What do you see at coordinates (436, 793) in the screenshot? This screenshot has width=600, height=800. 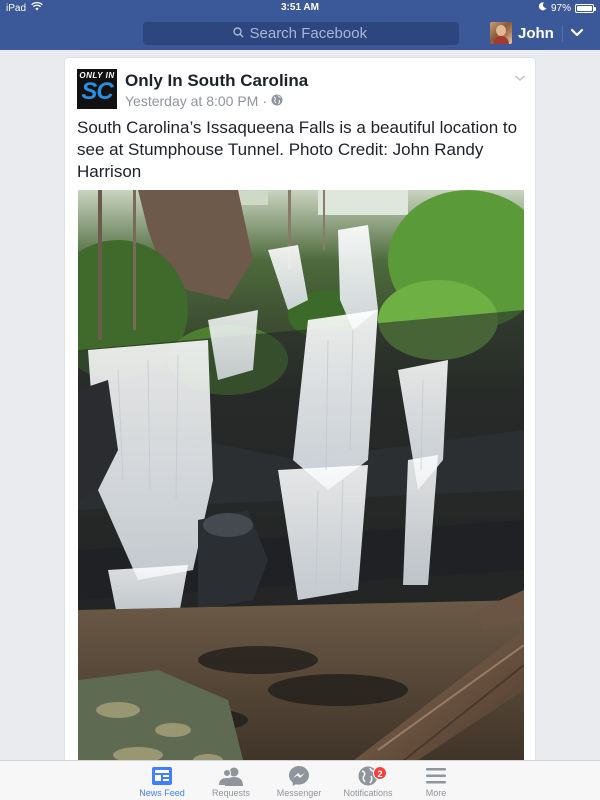 I see `tab-label-more: More` at bounding box center [436, 793].